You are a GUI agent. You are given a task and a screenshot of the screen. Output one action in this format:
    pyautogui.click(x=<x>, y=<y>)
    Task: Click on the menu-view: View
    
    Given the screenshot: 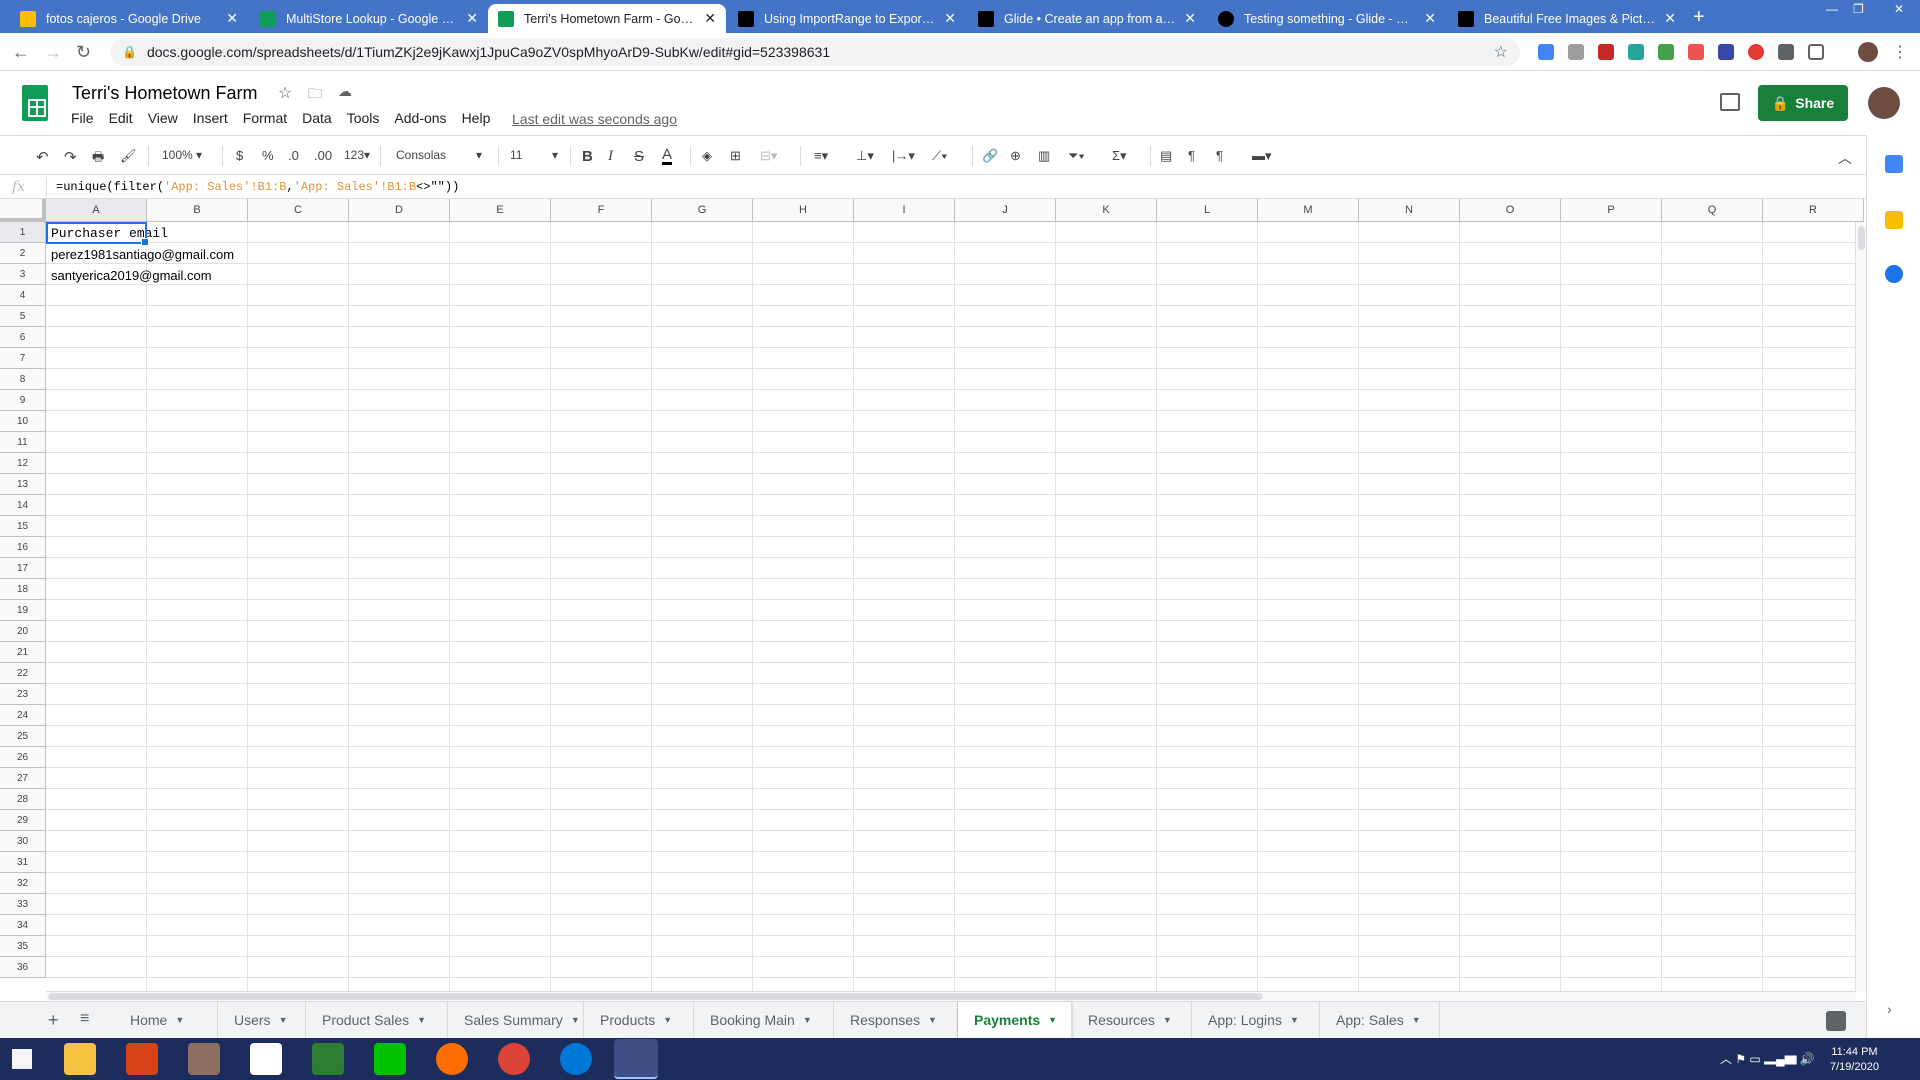 What is the action you would take?
    pyautogui.click(x=163, y=118)
    